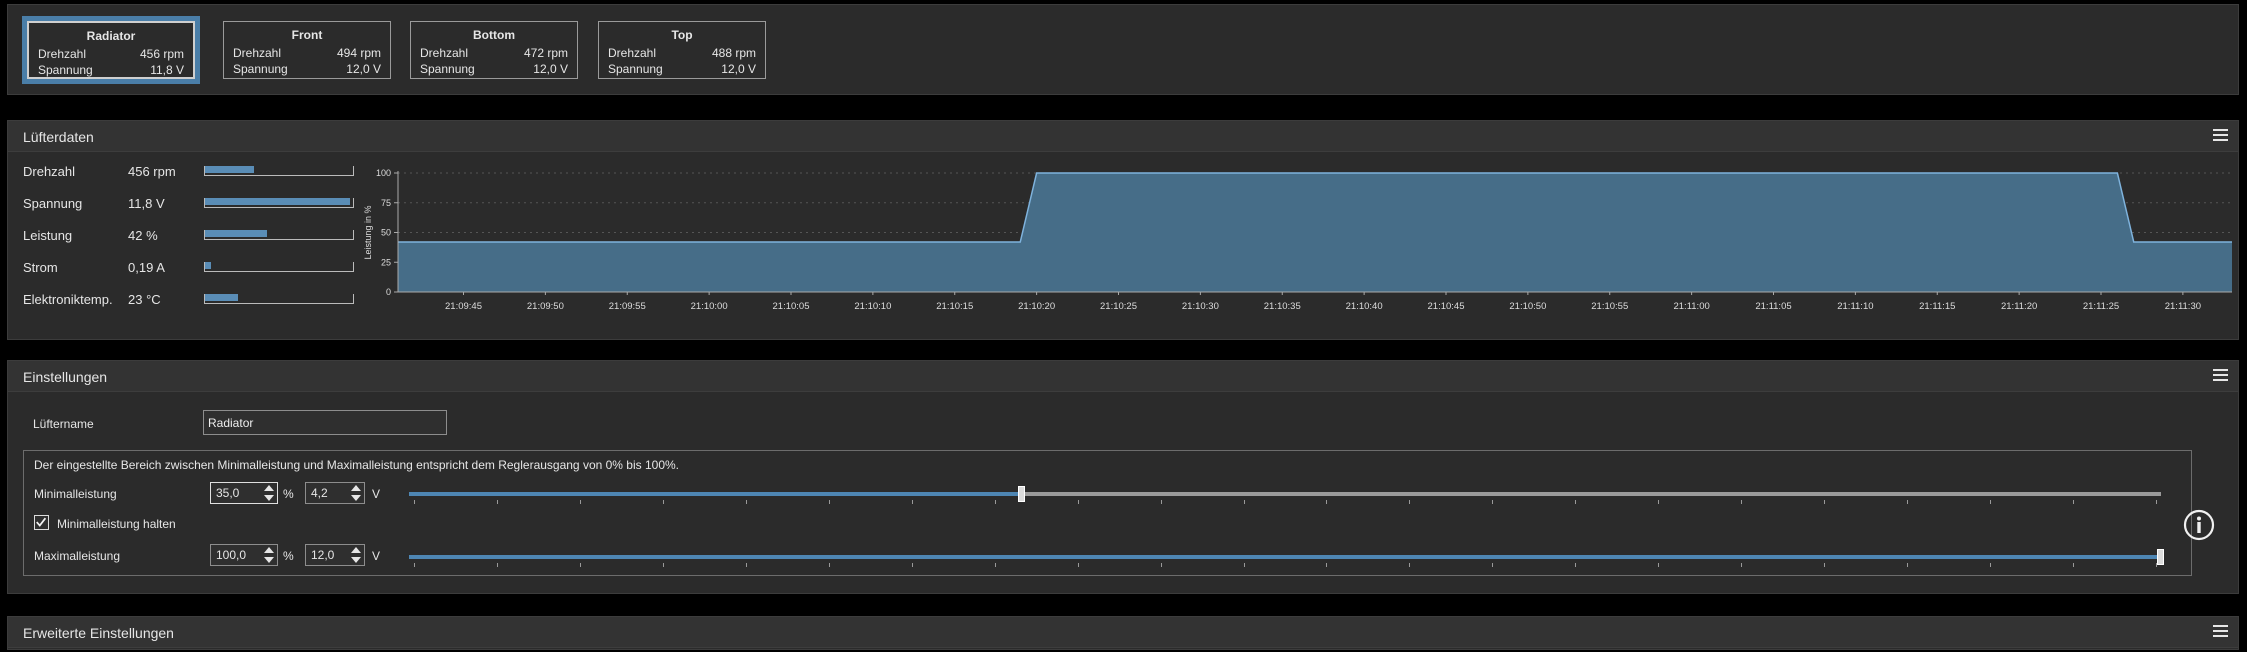 This screenshot has height=652, width=2247. Describe the element at coordinates (376, 494) in the screenshot. I see `volt-unit: V` at that location.